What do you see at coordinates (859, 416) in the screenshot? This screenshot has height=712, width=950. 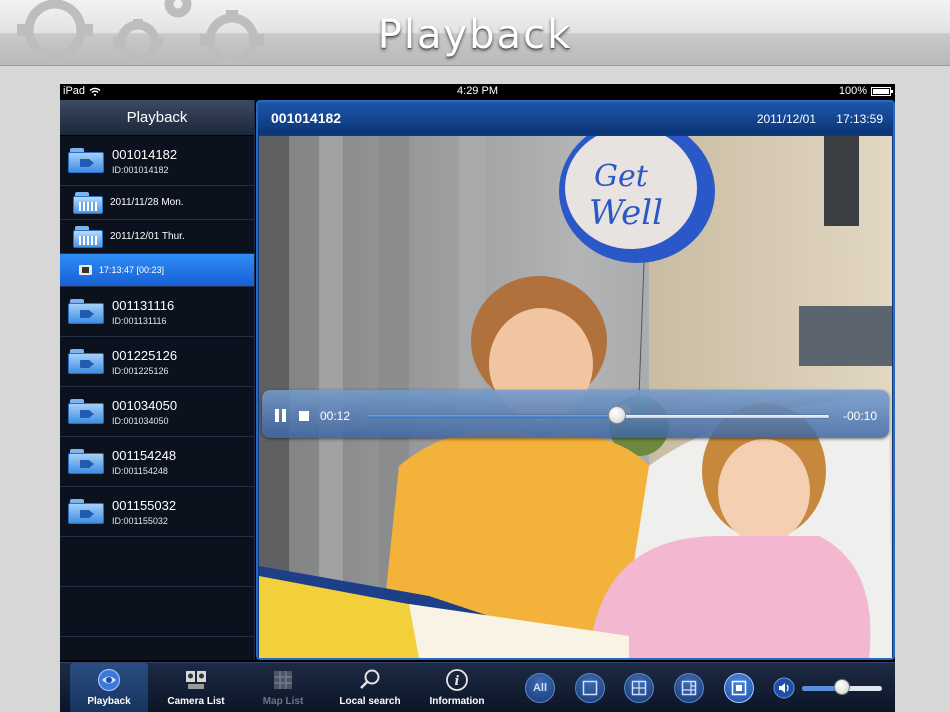 I see `remaining-time: -00:10` at bounding box center [859, 416].